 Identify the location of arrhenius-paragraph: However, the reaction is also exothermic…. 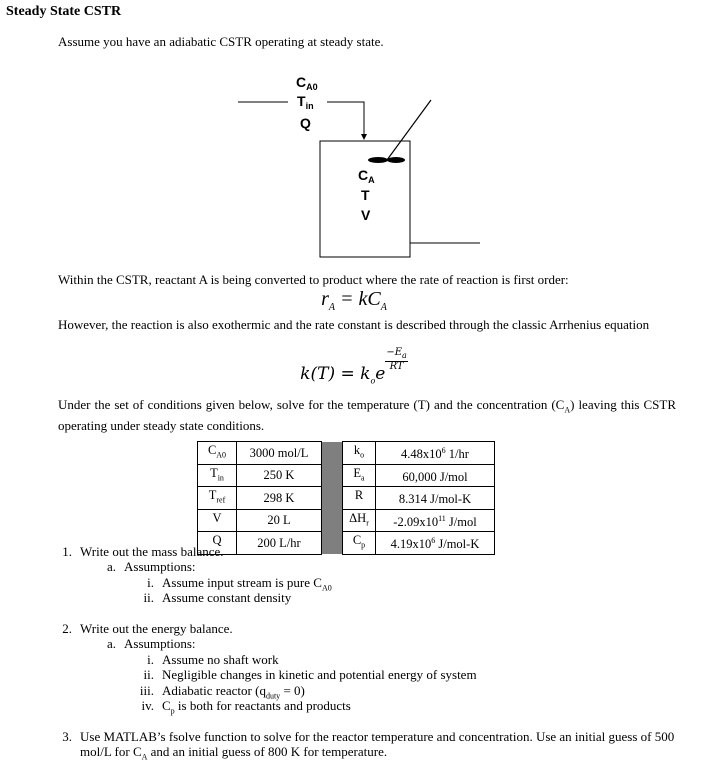
(354, 324).